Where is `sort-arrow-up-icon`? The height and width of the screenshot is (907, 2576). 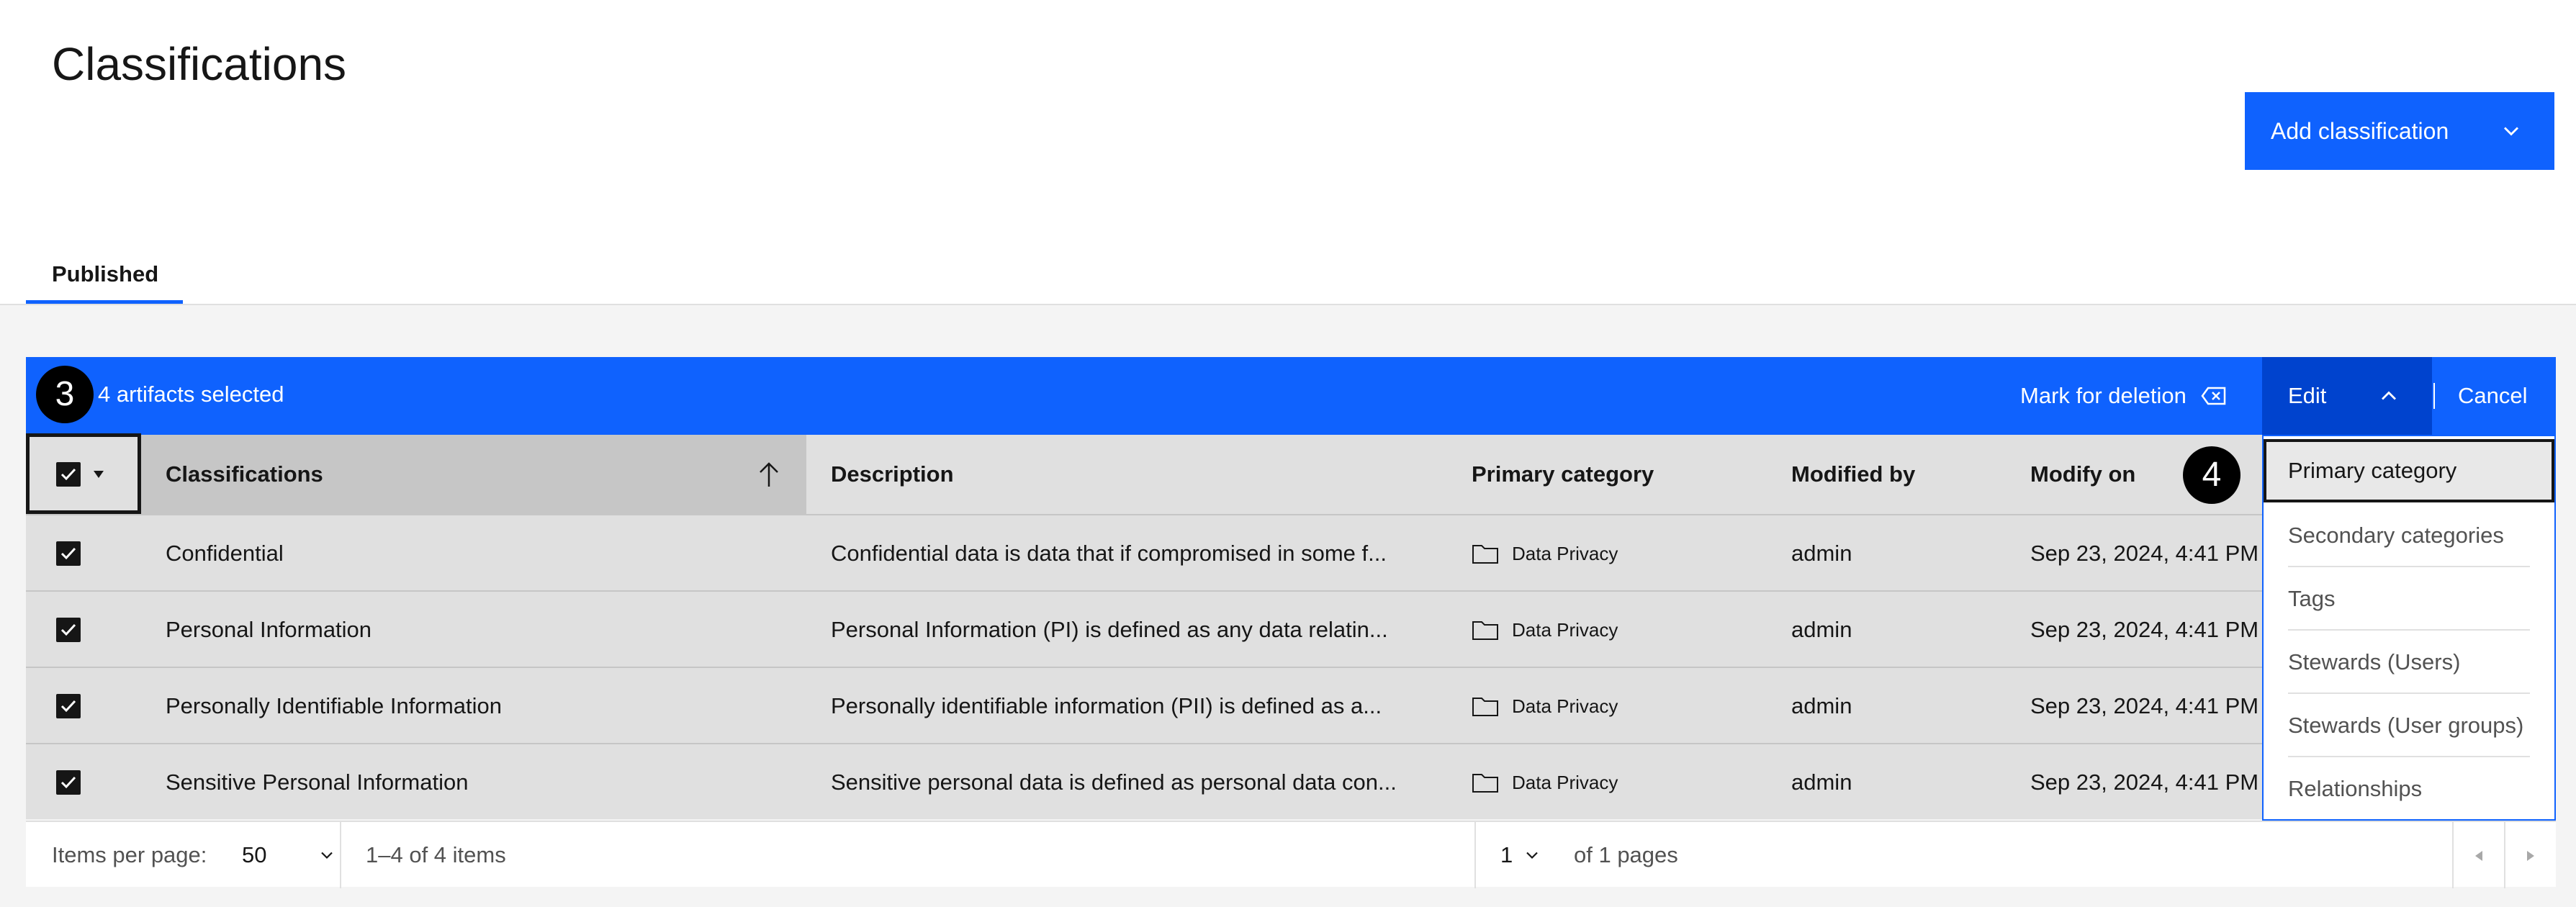 sort-arrow-up-icon is located at coordinates (769, 474).